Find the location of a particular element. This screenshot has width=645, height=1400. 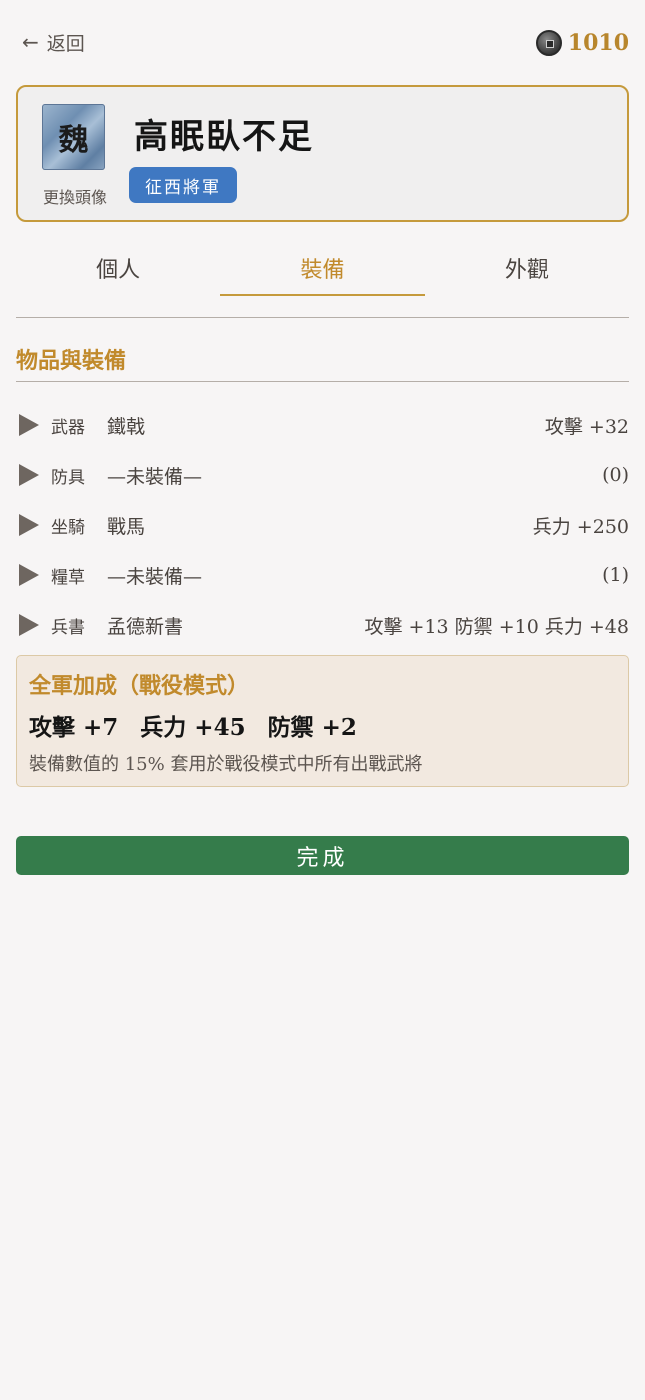

item-bonus: 兵力 +250 is located at coordinates (580, 526).